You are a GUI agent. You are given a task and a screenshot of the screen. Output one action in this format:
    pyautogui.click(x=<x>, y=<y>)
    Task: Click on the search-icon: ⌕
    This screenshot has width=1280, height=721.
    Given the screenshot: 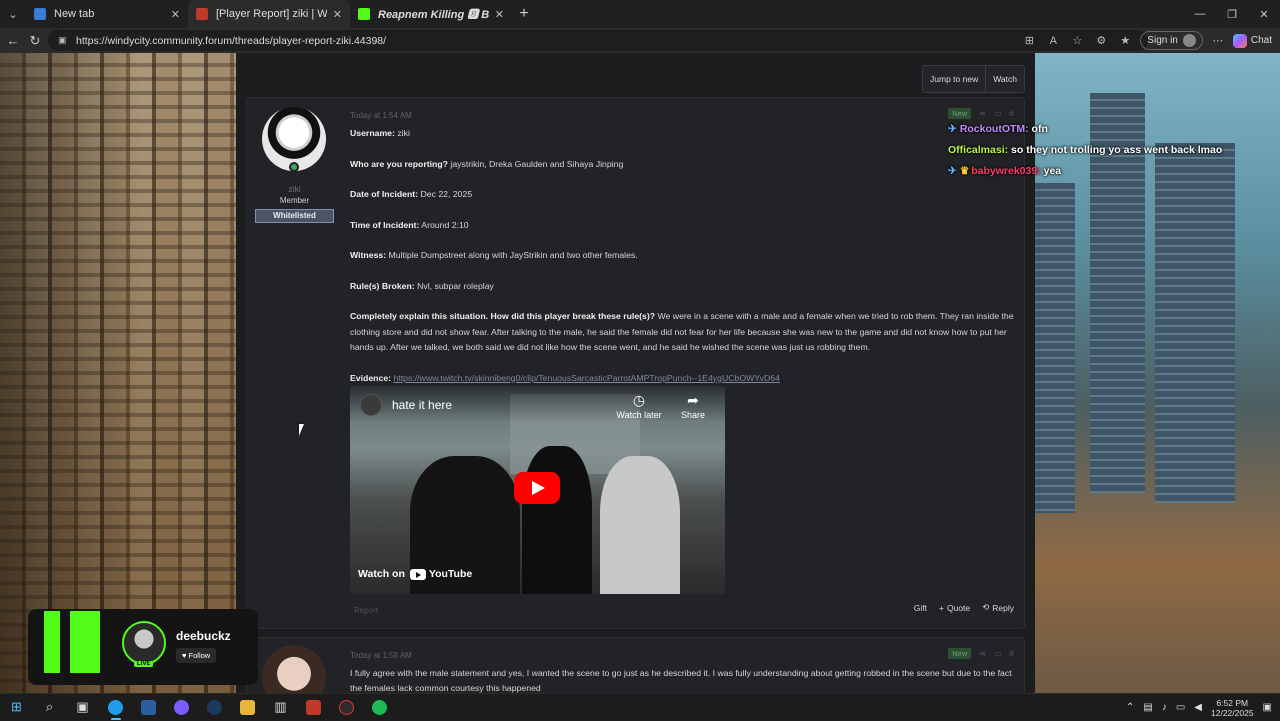 What is the action you would take?
    pyautogui.click(x=49, y=707)
    